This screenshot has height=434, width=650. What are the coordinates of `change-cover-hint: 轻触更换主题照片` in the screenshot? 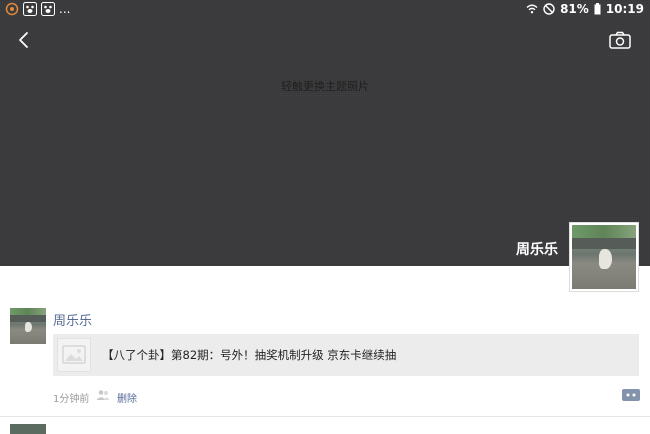 It's located at (325, 86).